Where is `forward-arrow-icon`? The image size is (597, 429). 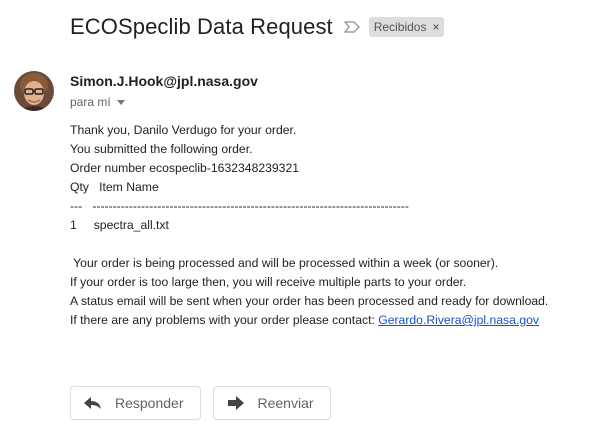
forward-arrow-icon is located at coordinates (236, 403).